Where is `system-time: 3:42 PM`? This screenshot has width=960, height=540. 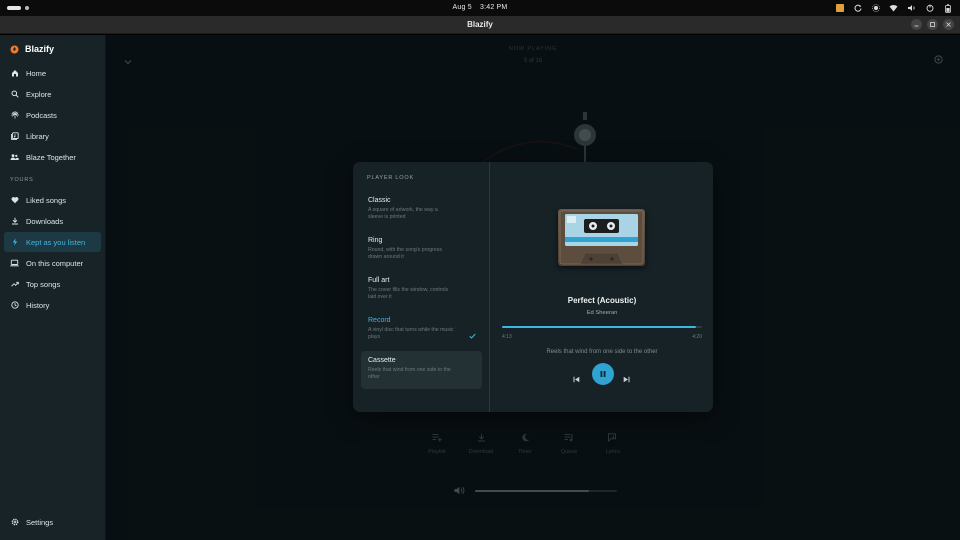
system-time: 3:42 PM is located at coordinates (493, 7).